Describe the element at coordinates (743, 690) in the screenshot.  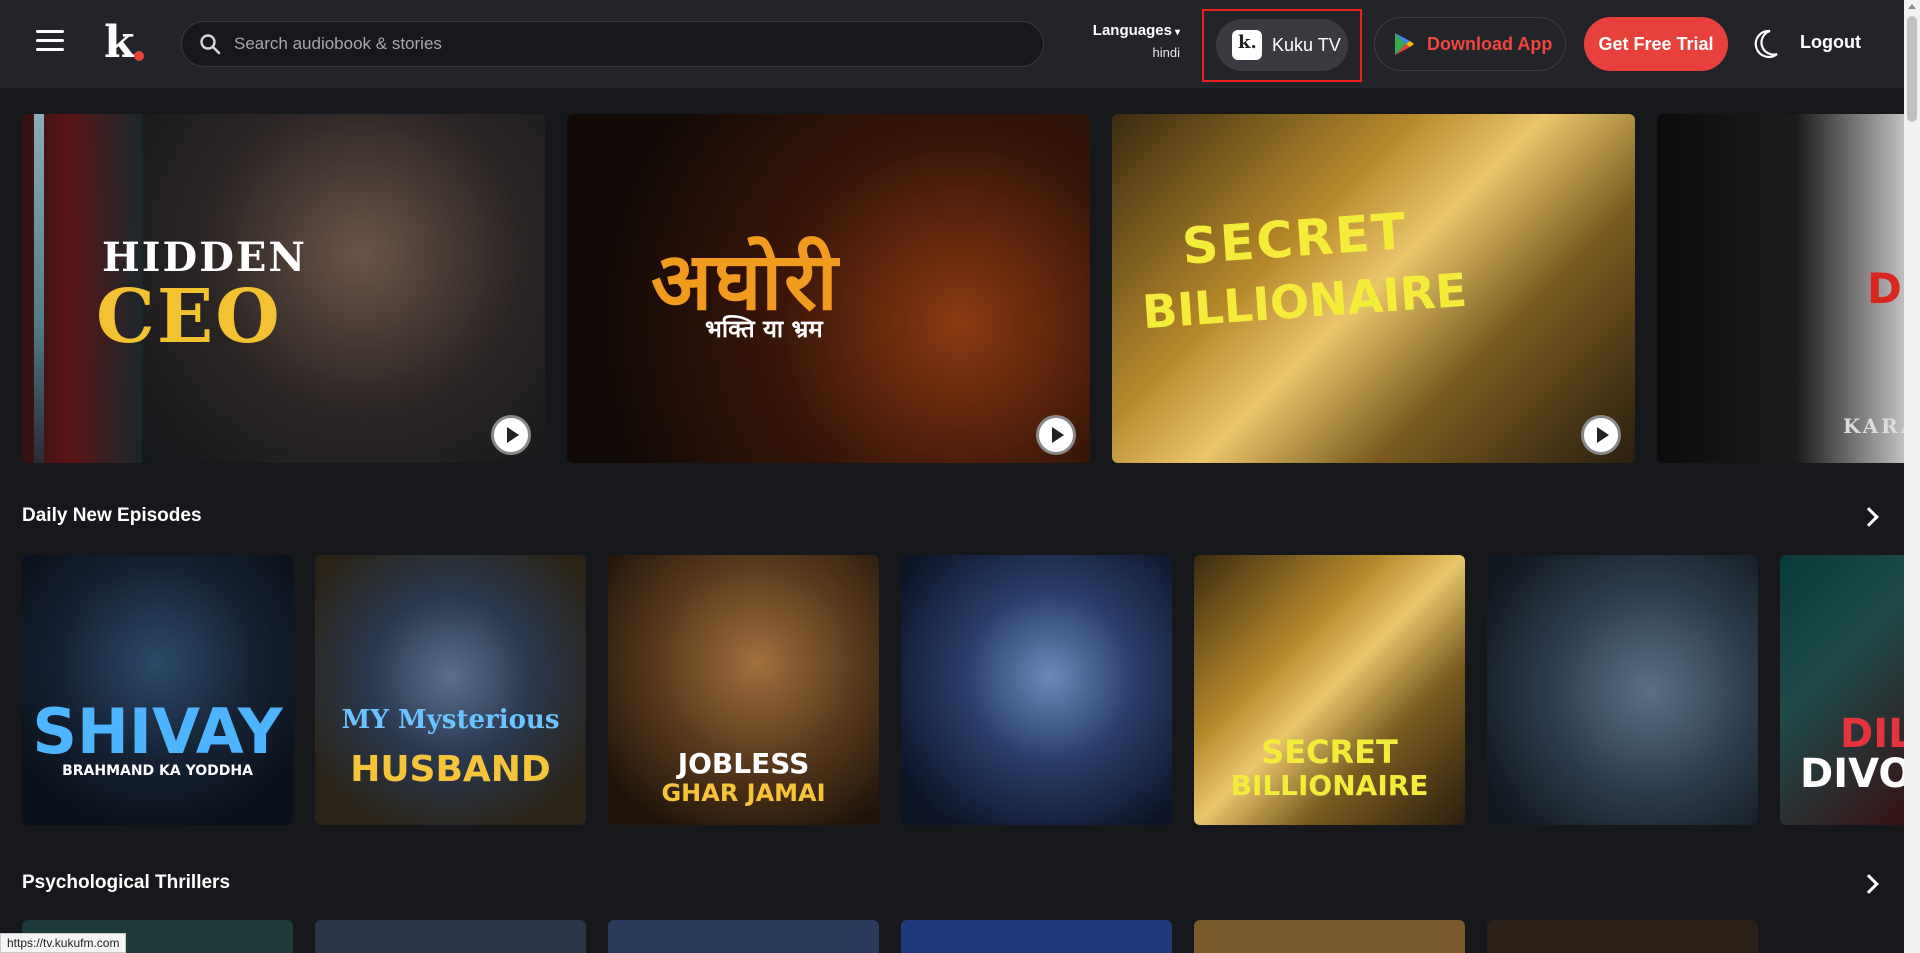
I see `episode-card: JOBLESS GHAR JAMAI` at that location.